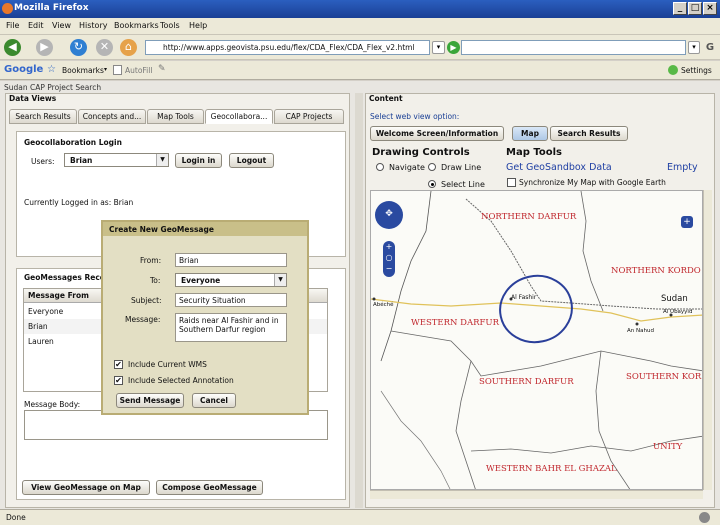 The width and height of the screenshot is (720, 525). Describe the element at coordinates (694, 47) in the screenshot. I see `search-dropdown-icon: ▾` at that location.